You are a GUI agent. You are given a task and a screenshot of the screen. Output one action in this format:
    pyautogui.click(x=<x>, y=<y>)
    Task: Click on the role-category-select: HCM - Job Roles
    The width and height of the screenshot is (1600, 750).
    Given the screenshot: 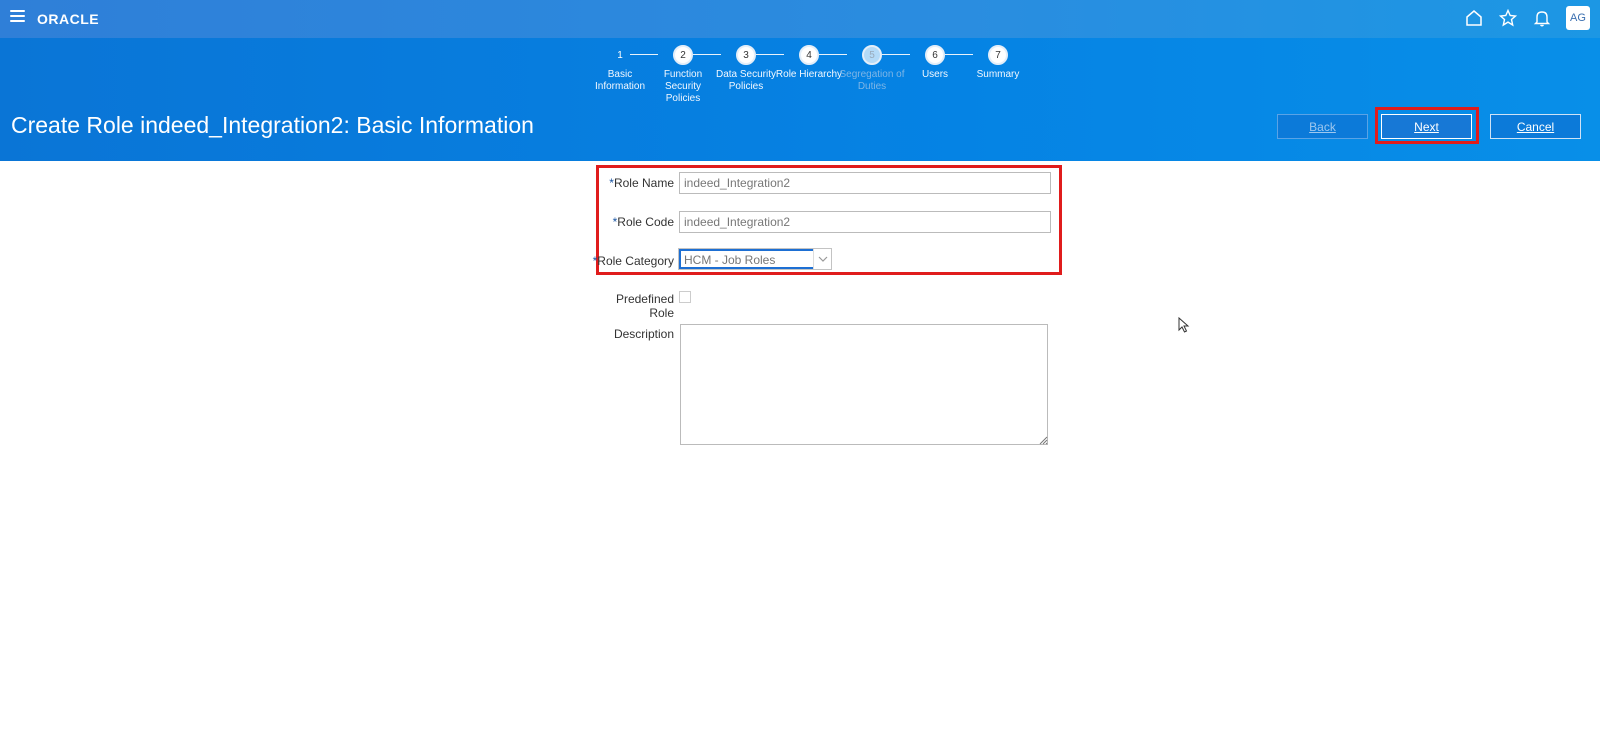 What is the action you would take?
    pyautogui.click(x=755, y=259)
    